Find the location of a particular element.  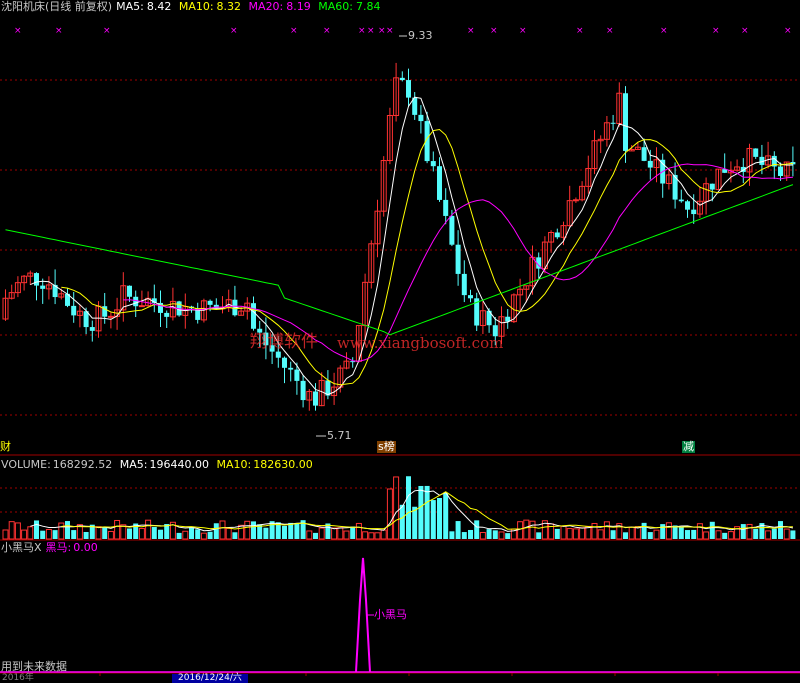

indicator-header: 小黑马X 黑马: 0.00 is located at coordinates (51, 548).